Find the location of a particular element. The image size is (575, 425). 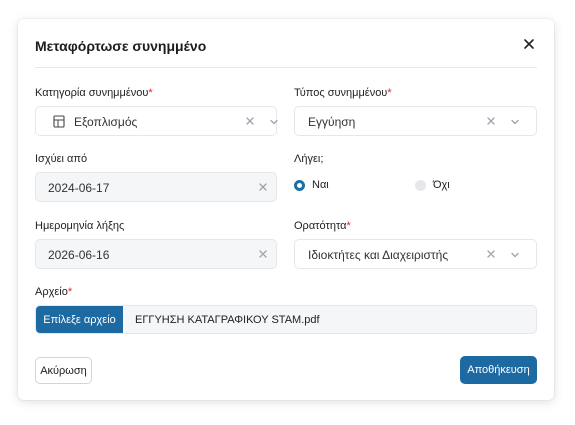

type-value: Εγγύηση is located at coordinates (332, 122).